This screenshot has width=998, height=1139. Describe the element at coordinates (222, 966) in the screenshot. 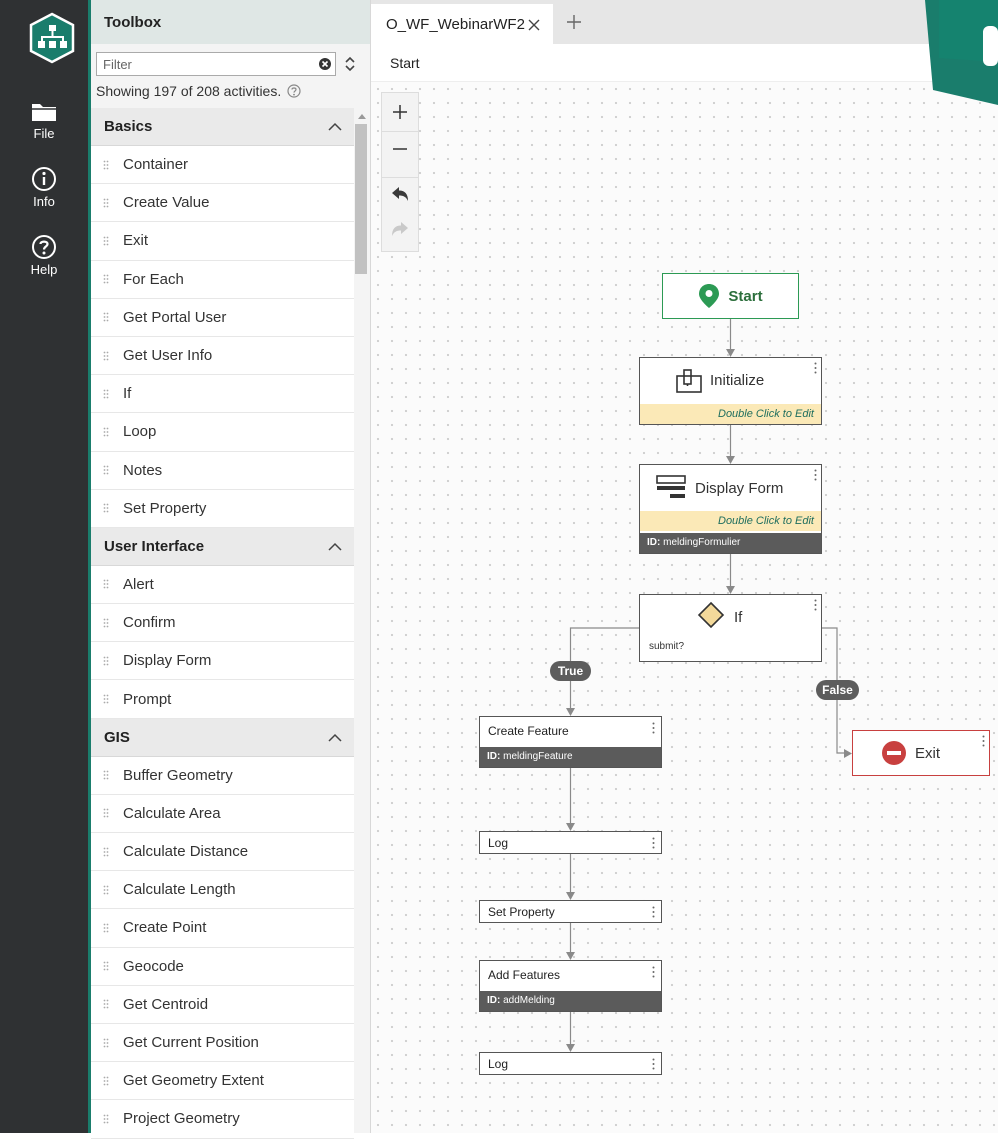

I see `activity-item: Geocode` at that location.